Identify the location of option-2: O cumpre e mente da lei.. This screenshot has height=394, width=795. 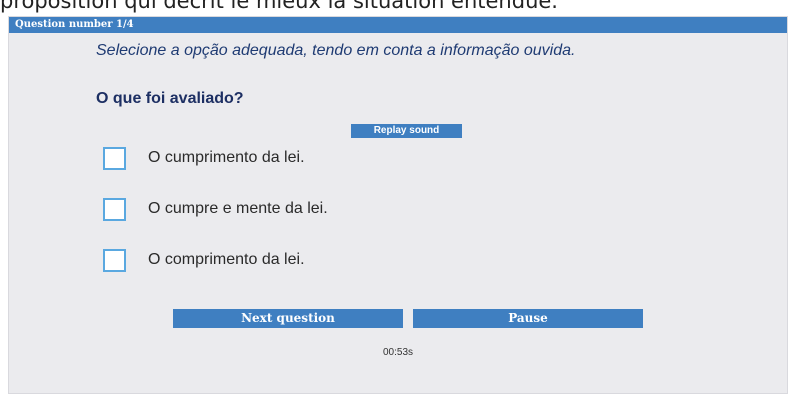
(215, 209).